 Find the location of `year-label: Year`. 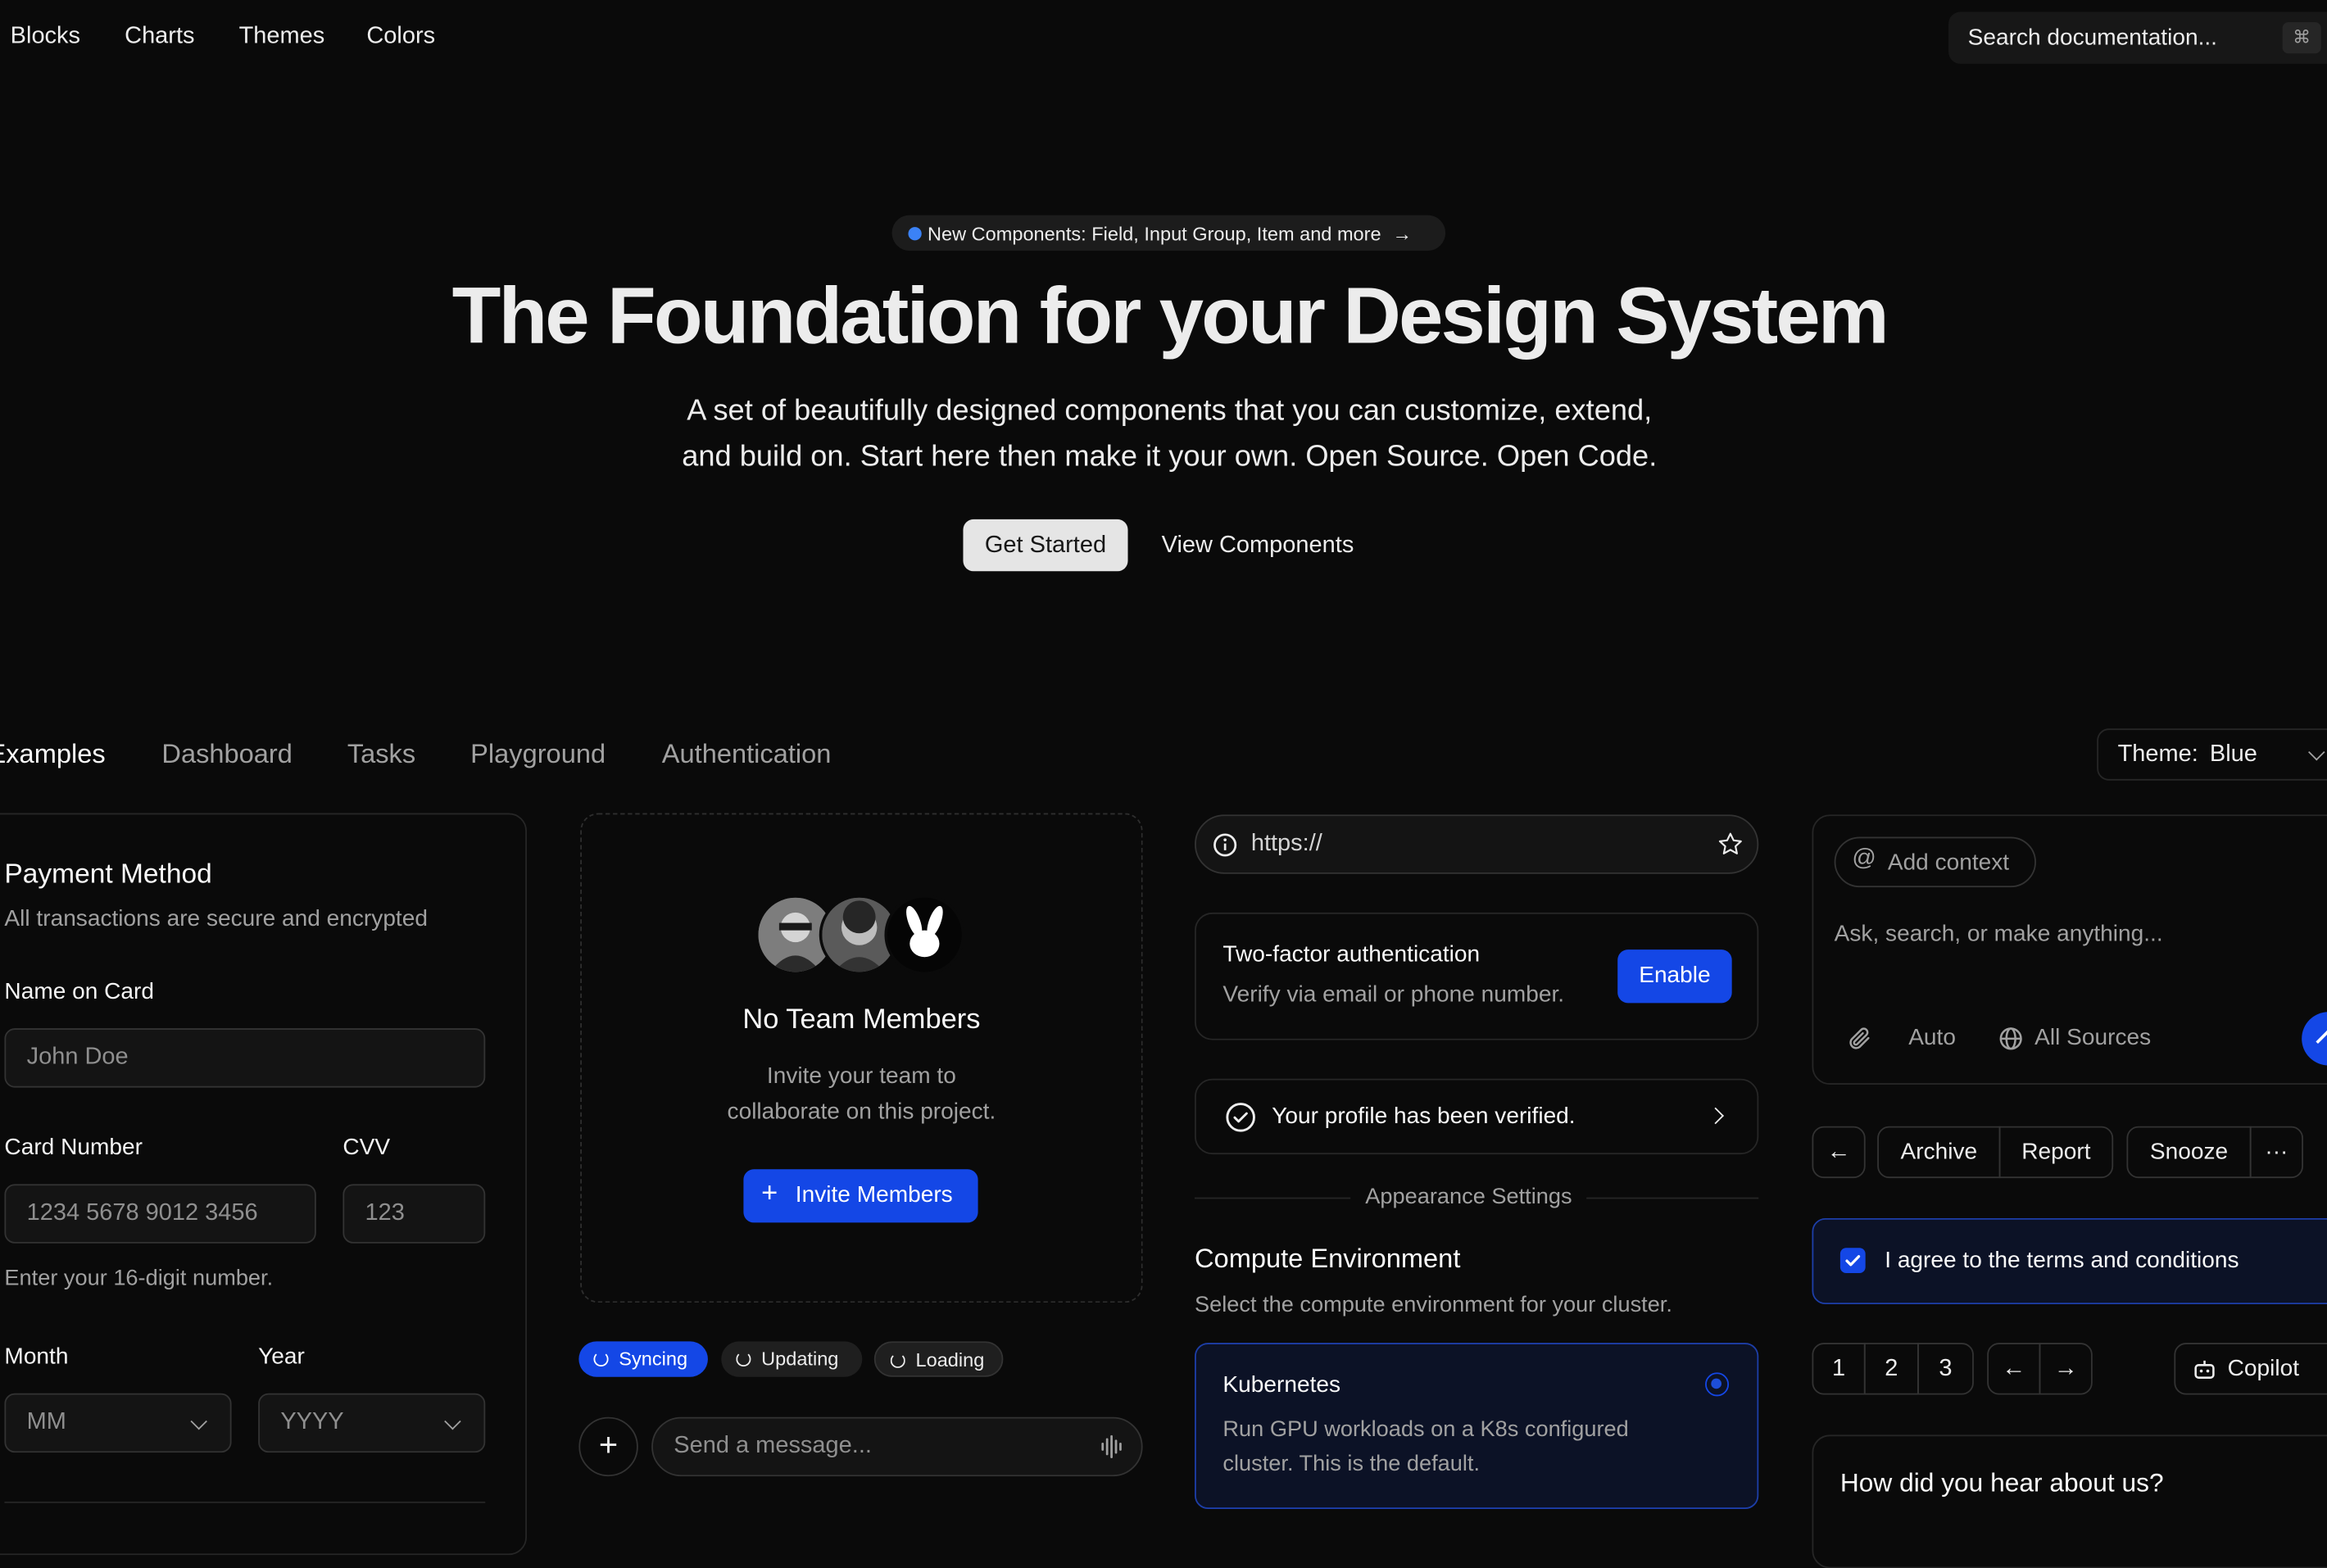

year-label: Year is located at coordinates (281, 1357).